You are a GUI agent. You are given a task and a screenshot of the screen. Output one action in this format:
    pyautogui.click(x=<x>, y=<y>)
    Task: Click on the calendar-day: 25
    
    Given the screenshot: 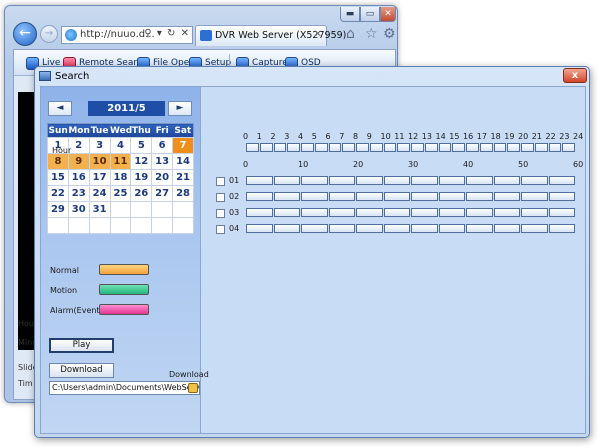 What is the action you would take?
    pyautogui.click(x=120, y=193)
    